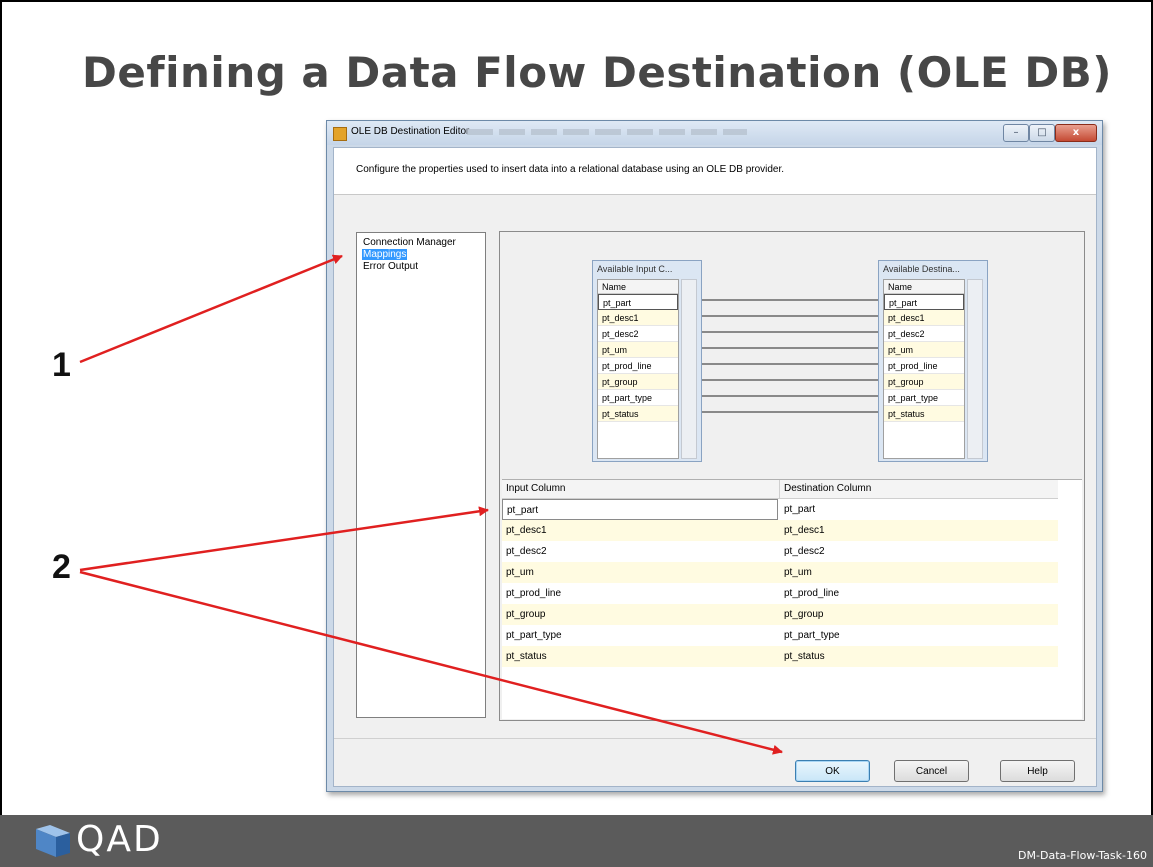  I want to click on callout-2: 2, so click(61, 567).